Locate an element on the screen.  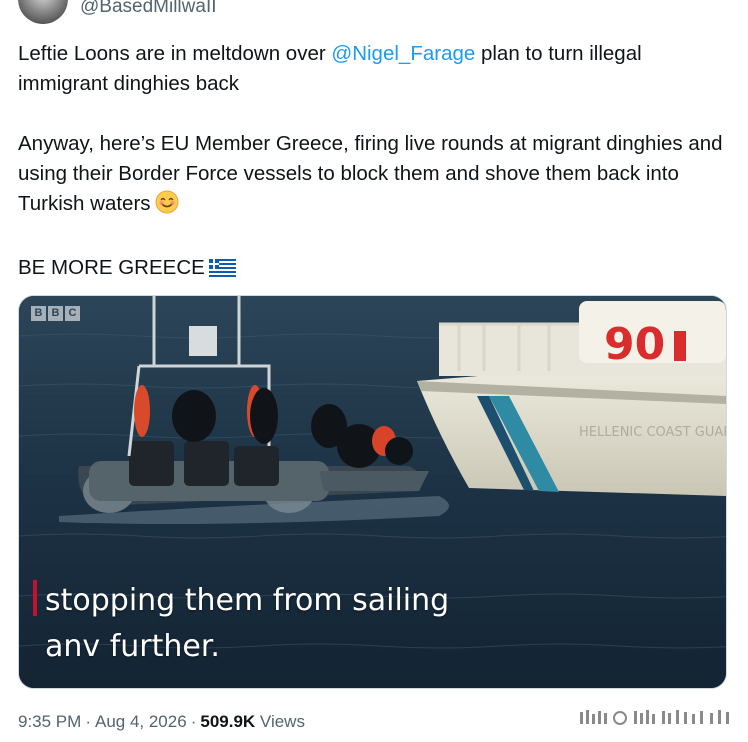
vessel-number: 90 is located at coordinates (634, 344).